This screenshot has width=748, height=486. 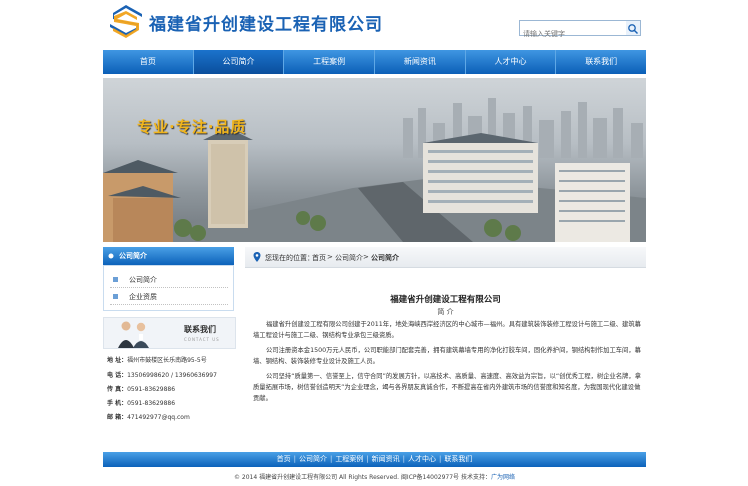 I want to click on sidebar-heading: 公司简介, so click(x=168, y=256).